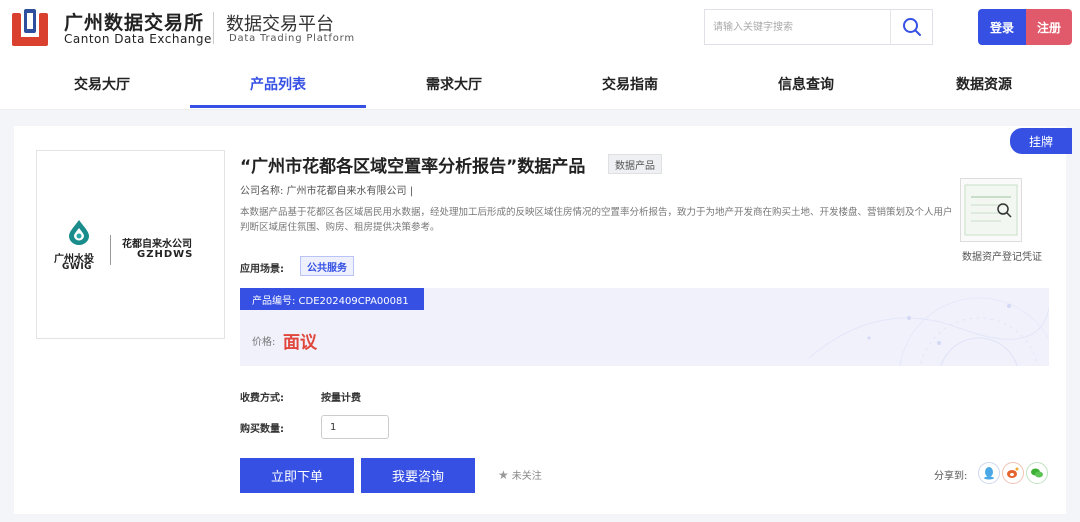 The height and width of the screenshot is (522, 1080). I want to click on follow-button: ★ 未关注, so click(520, 475).